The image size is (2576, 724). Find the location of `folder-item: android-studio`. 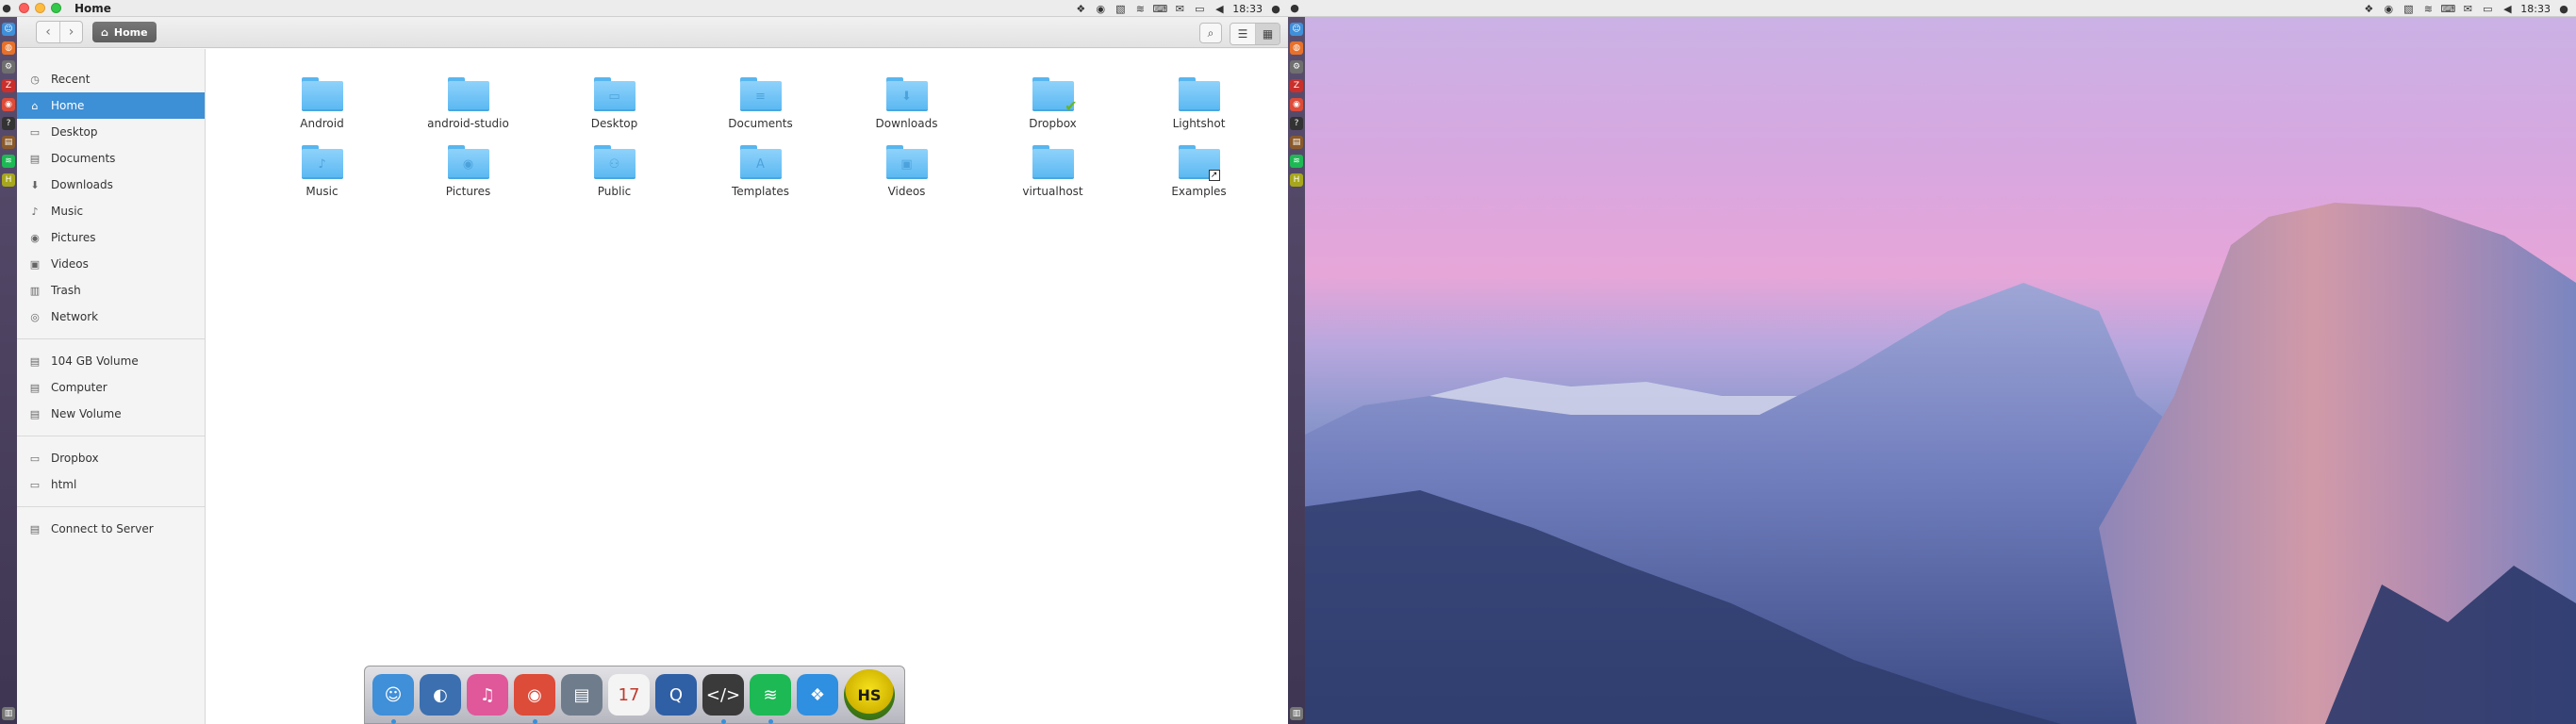

folder-item: android-studio is located at coordinates (468, 102).